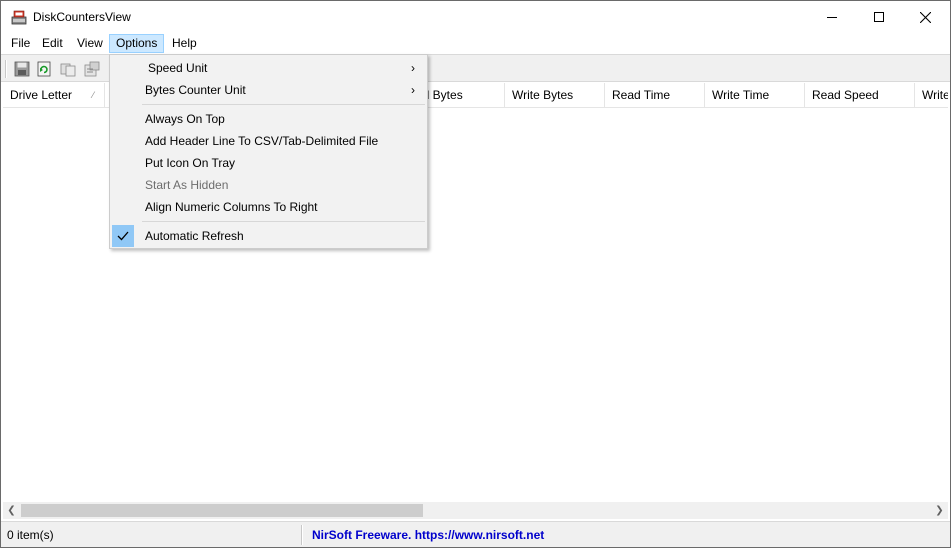  Describe the element at coordinates (268, 68) in the screenshot. I see `menu-item-speed-unit: Speed Unit ›` at that location.